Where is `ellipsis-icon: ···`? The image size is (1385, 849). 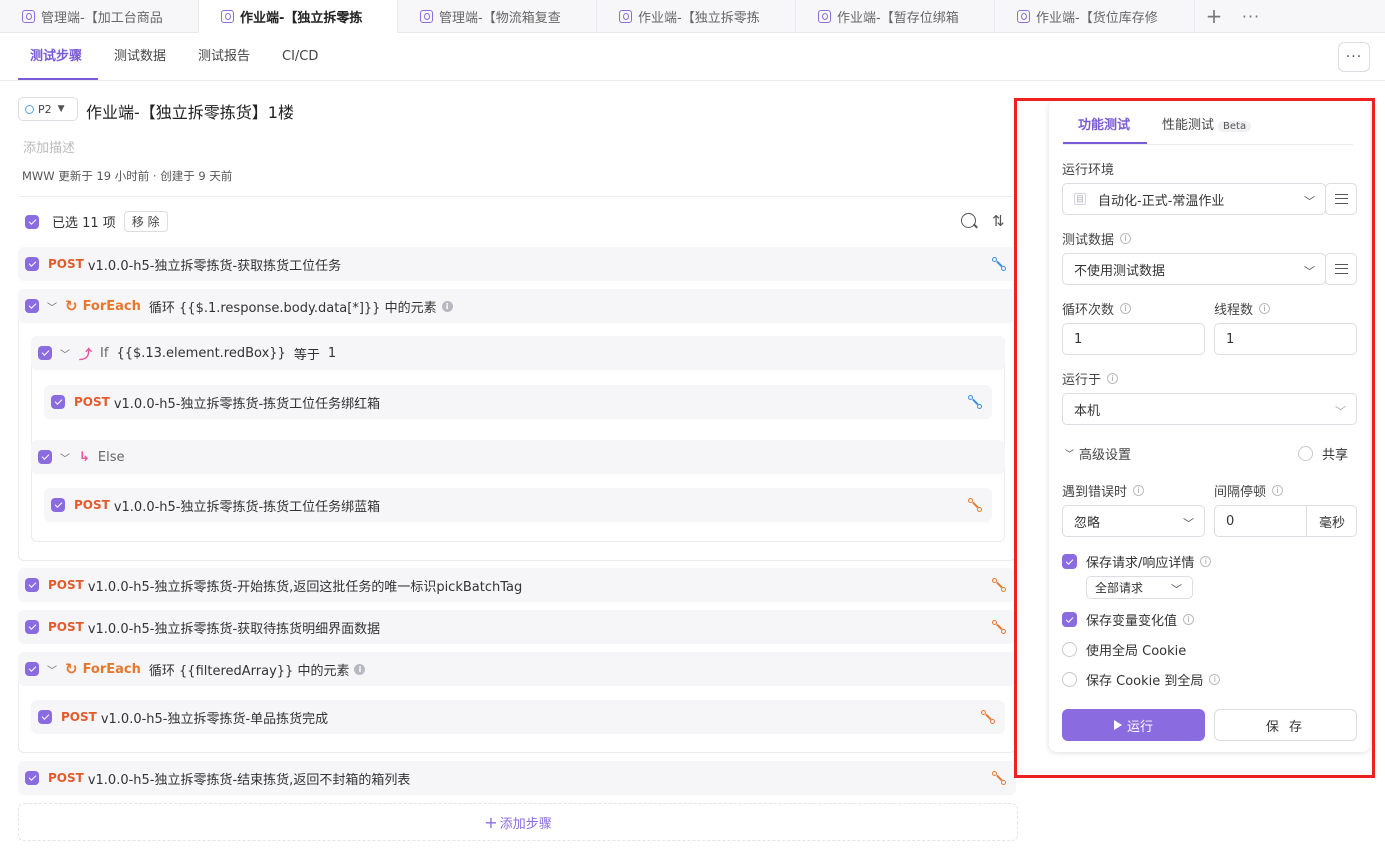
ellipsis-icon: ··· is located at coordinates (1354, 57).